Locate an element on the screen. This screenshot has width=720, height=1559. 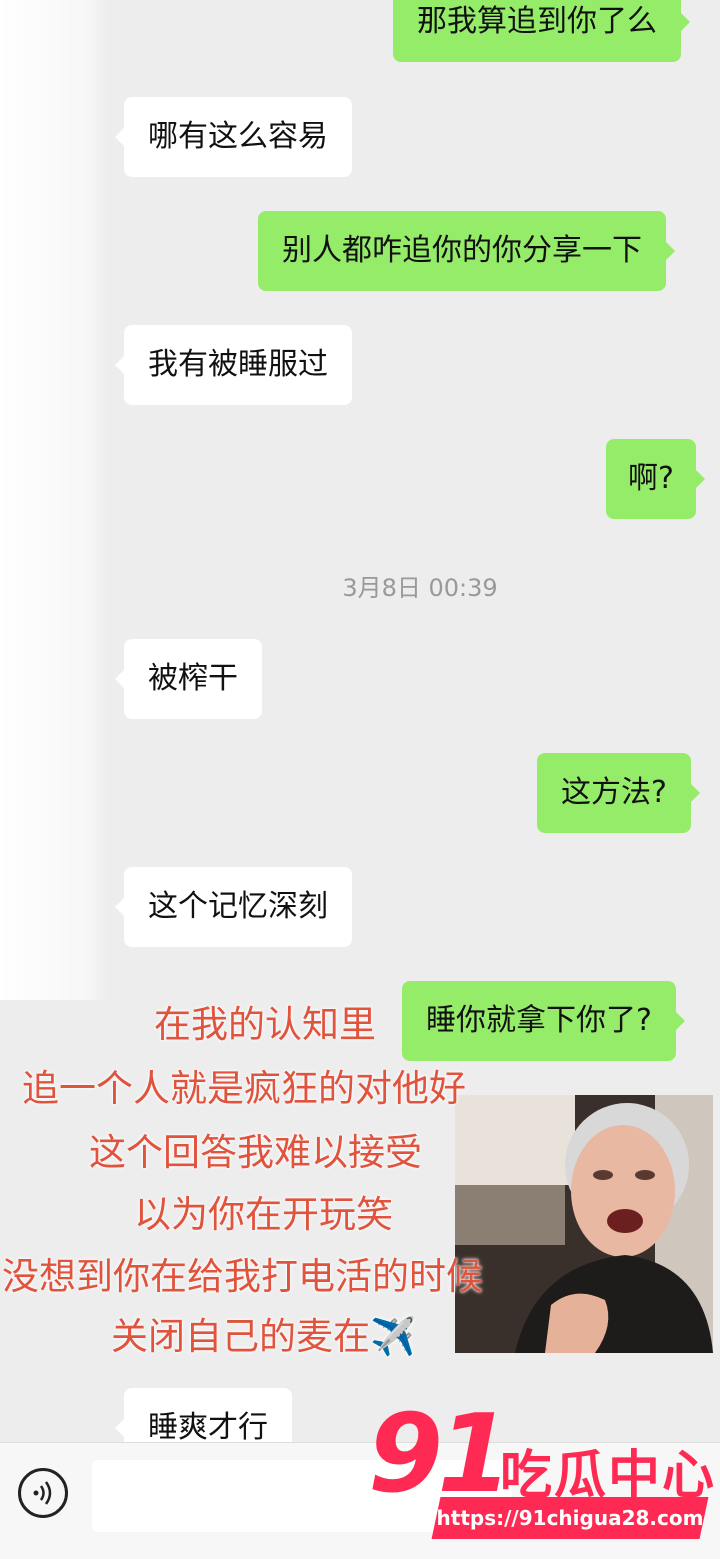
overlay-caption-line: 这个回答我难以接受 is located at coordinates (255, 1149).